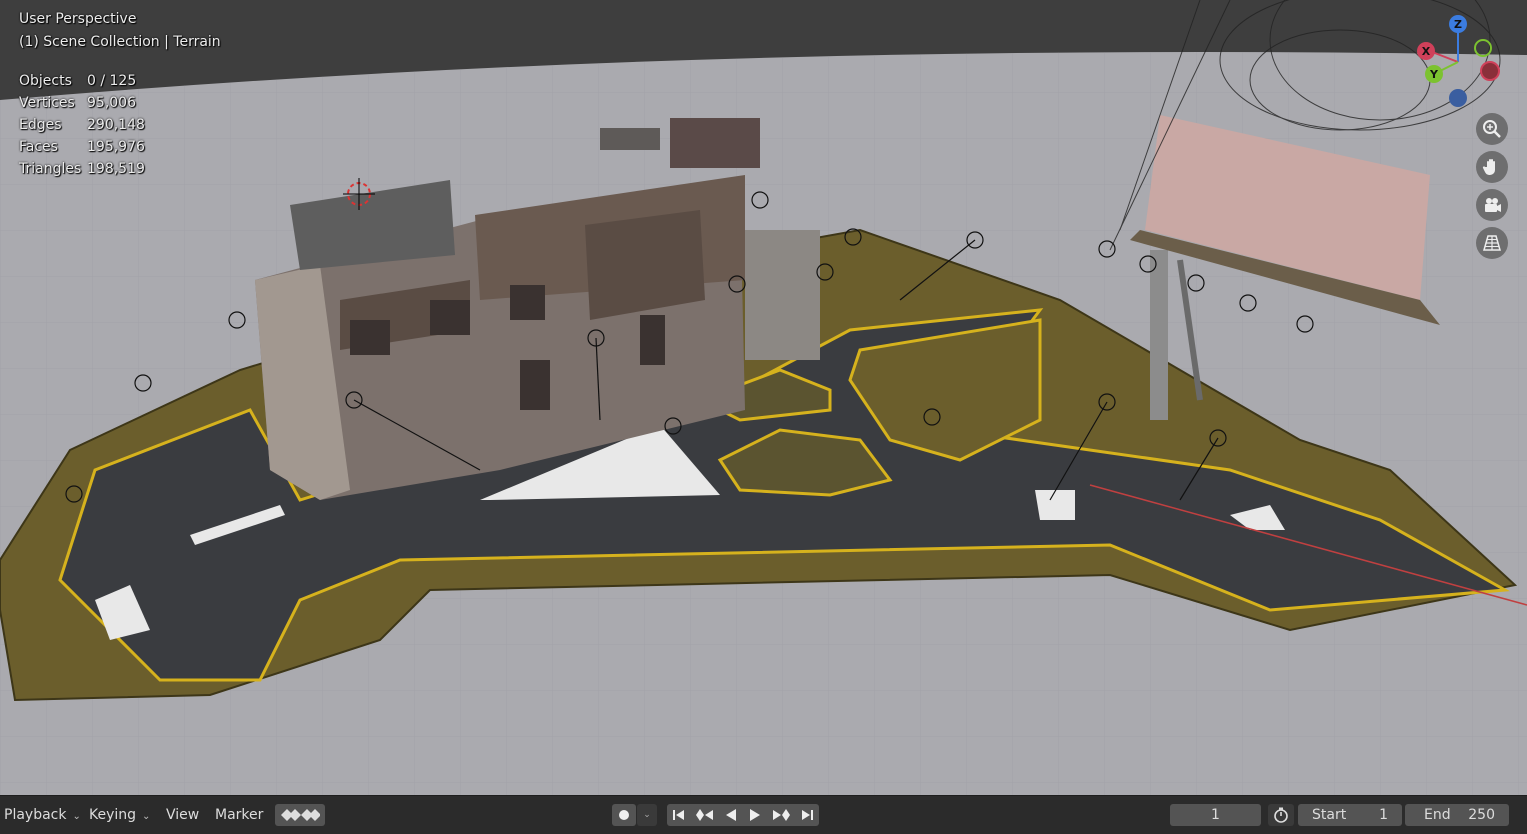 This screenshot has height=834, width=1527. What do you see at coordinates (116, 169) in the screenshot?
I see `stat-value: 198,519` at bounding box center [116, 169].